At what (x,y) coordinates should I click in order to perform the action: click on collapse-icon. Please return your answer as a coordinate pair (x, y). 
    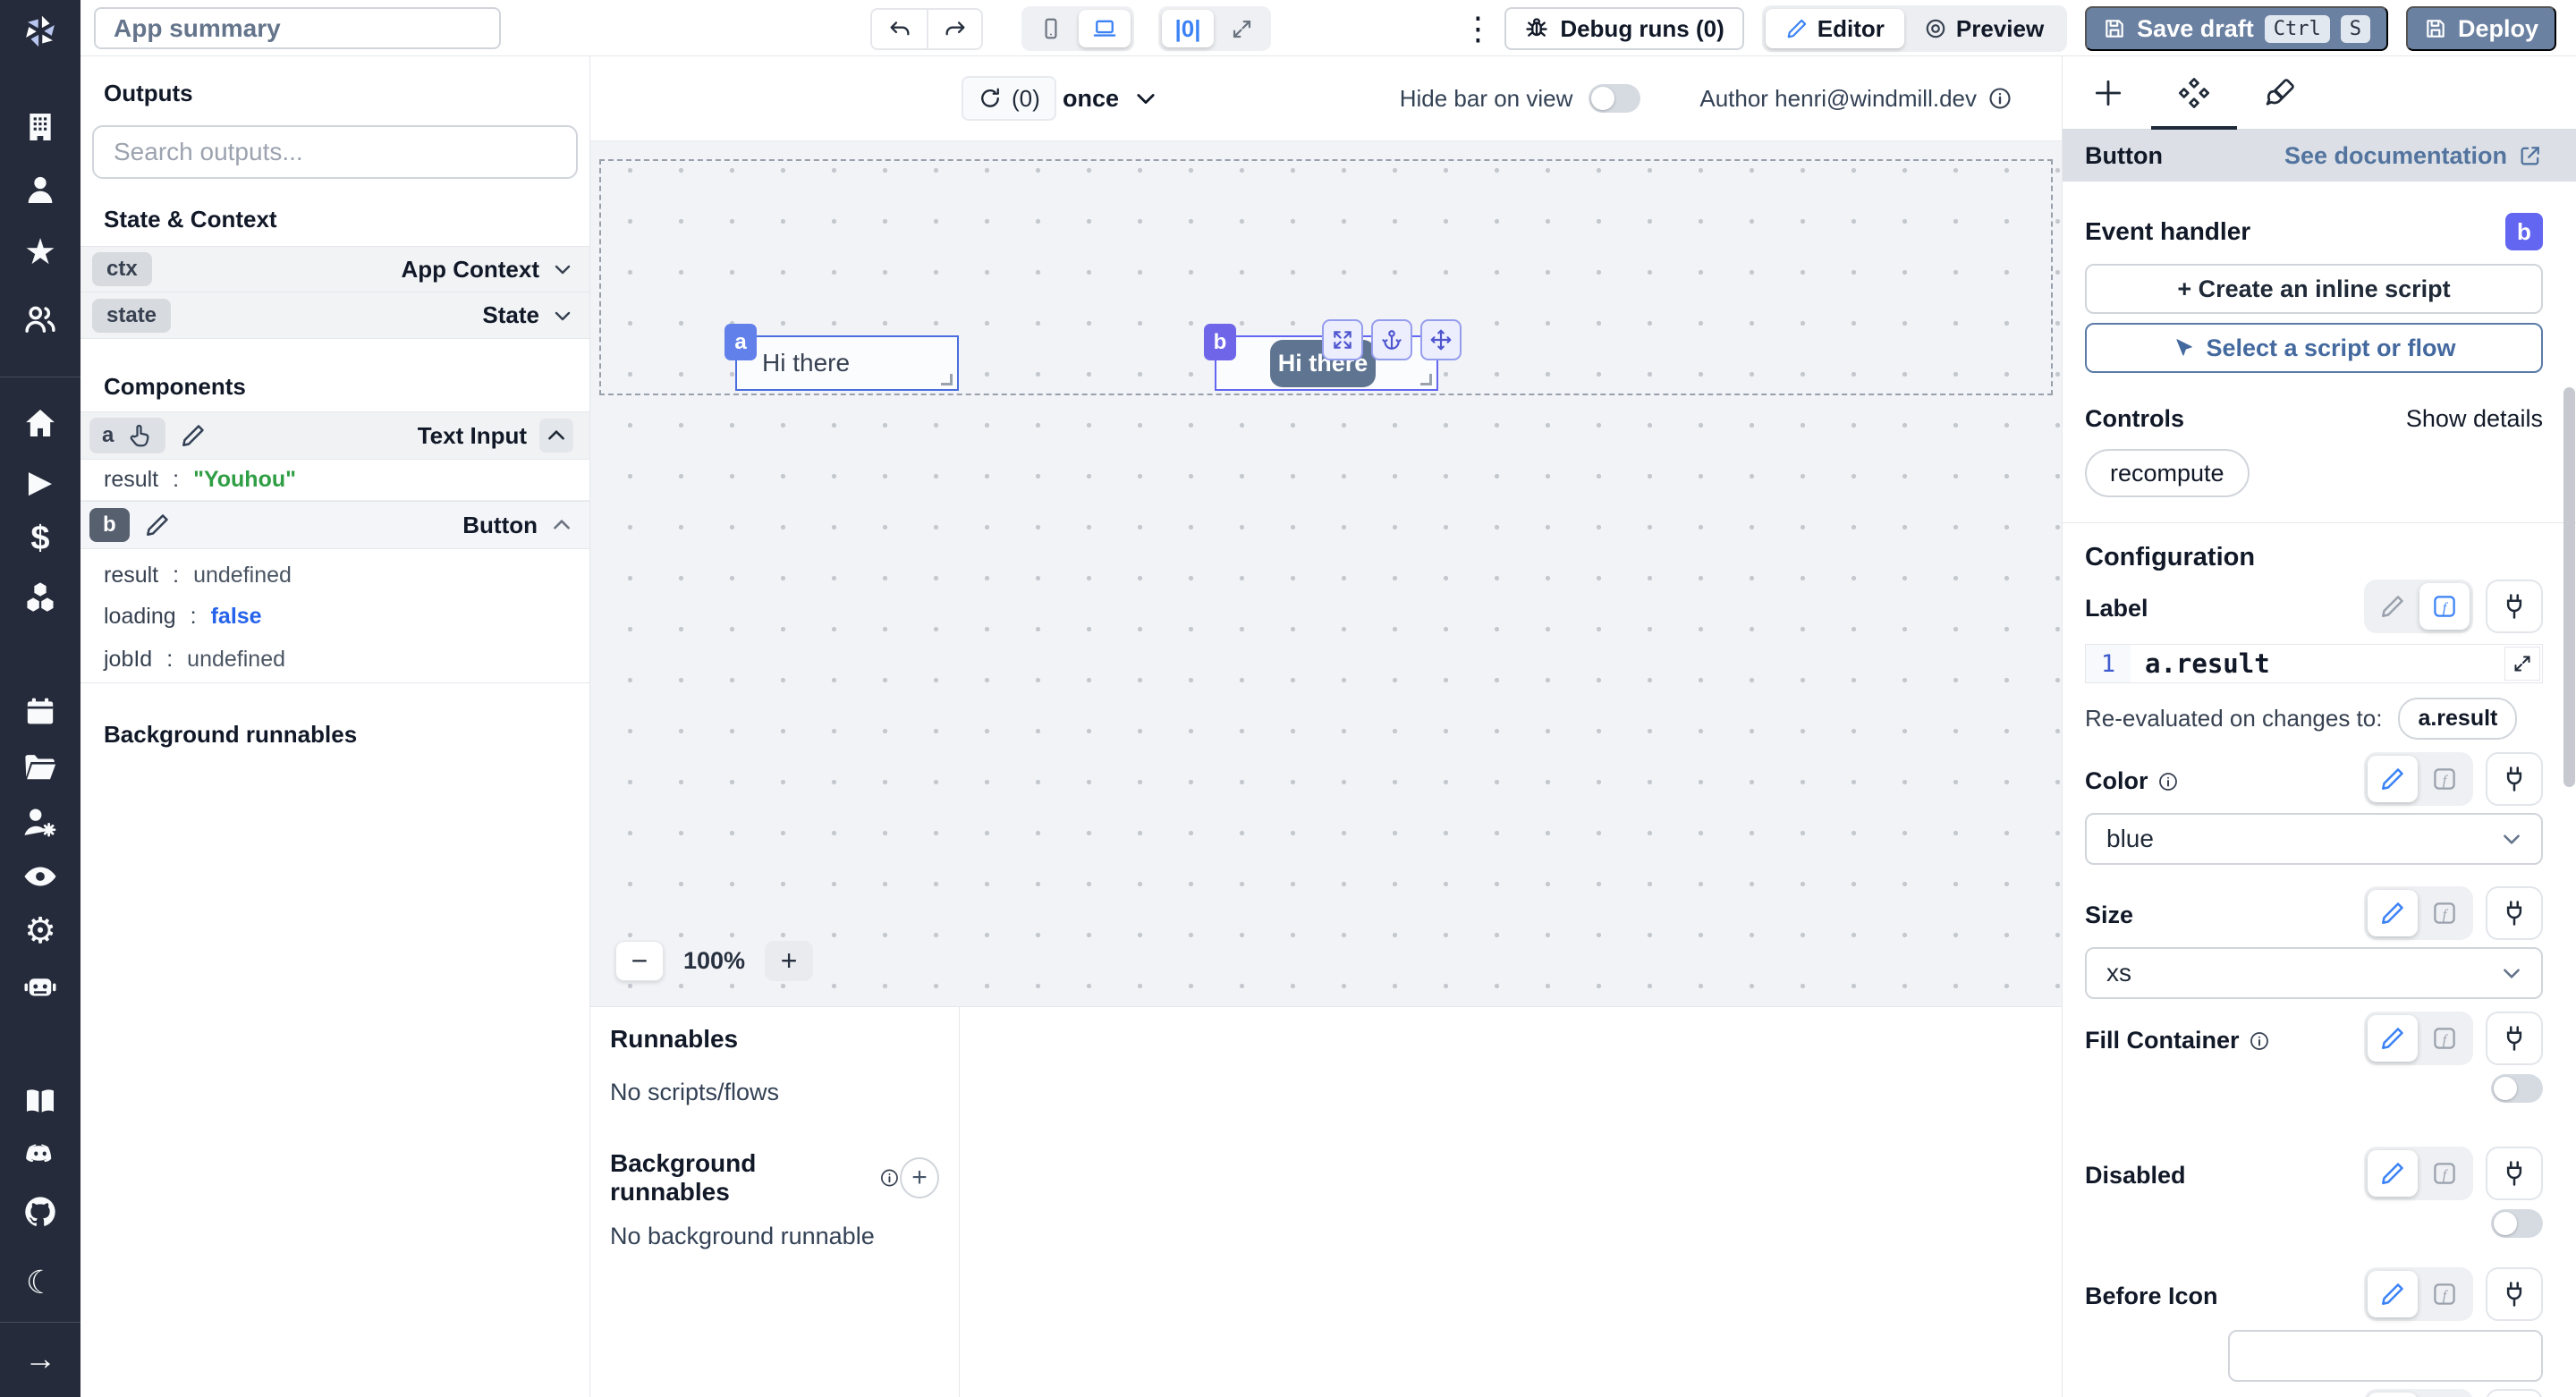
    Looking at the image, I should click on (561, 525).